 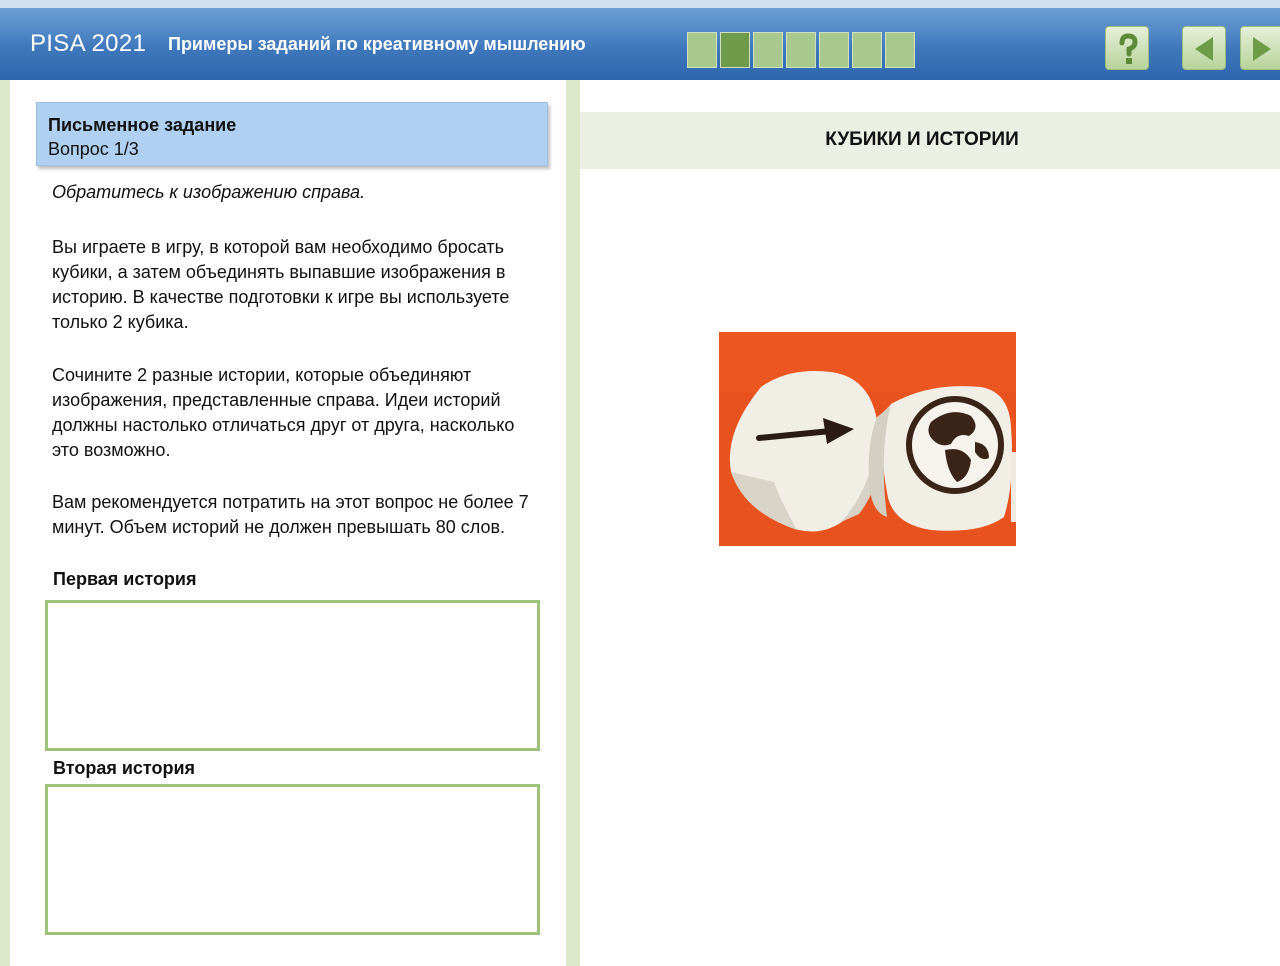 I want to click on triangle-left-icon, so click(x=1204, y=49).